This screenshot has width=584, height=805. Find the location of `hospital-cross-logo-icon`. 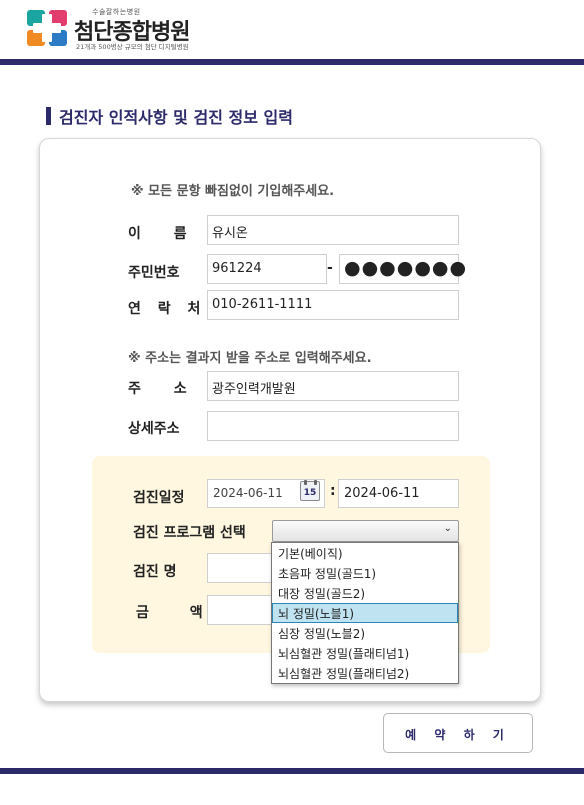

hospital-cross-logo-icon is located at coordinates (47, 28).